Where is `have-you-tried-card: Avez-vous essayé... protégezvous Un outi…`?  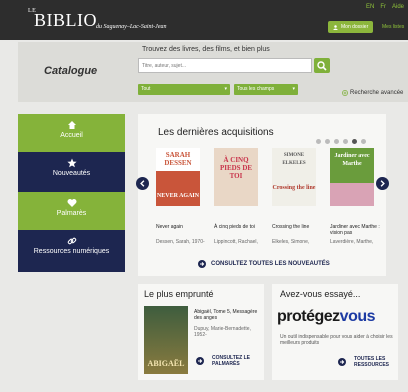
have-you-tried-card: Avez-vous essayé... protégezvous Un outi… is located at coordinates (335, 332).